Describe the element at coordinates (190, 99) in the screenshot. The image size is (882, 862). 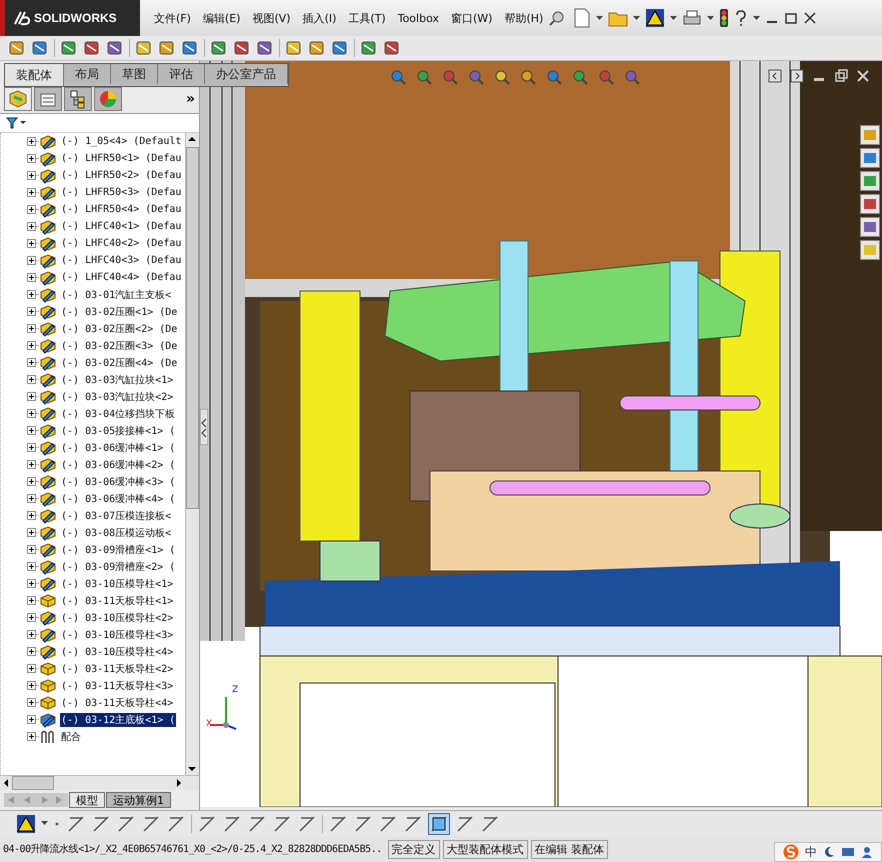
I see `expand-panel-button: »` at that location.